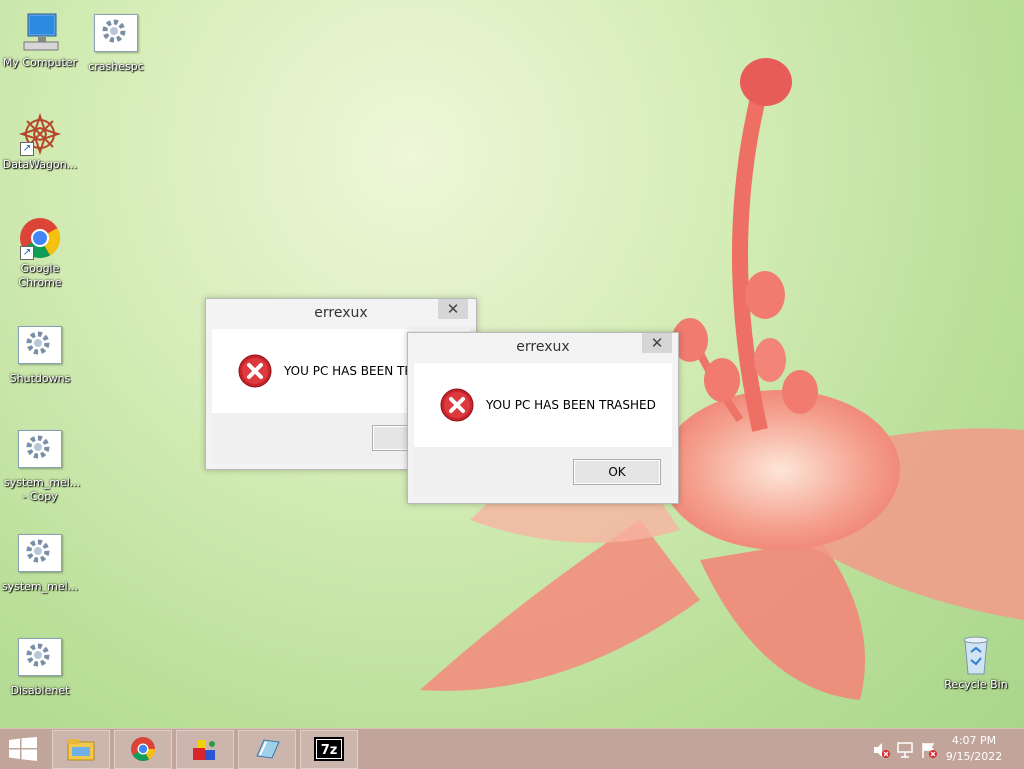 This screenshot has height=769, width=1024. I want to click on system-tray, so click(908, 749).